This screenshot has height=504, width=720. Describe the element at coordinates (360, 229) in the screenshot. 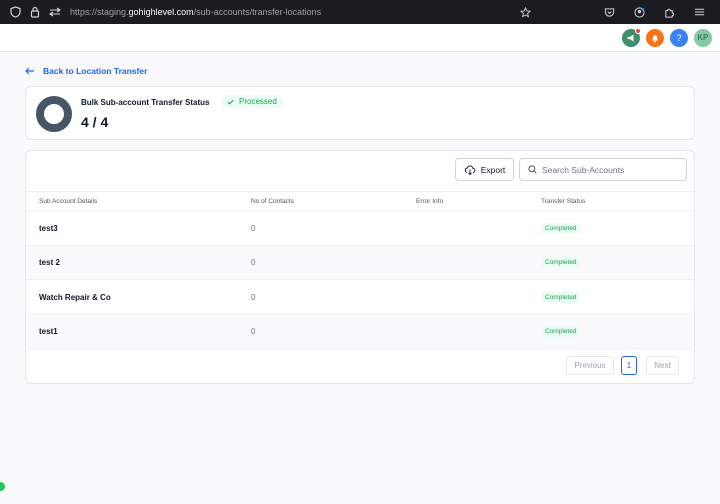

I see `table-row: test3 0 Completed` at that location.